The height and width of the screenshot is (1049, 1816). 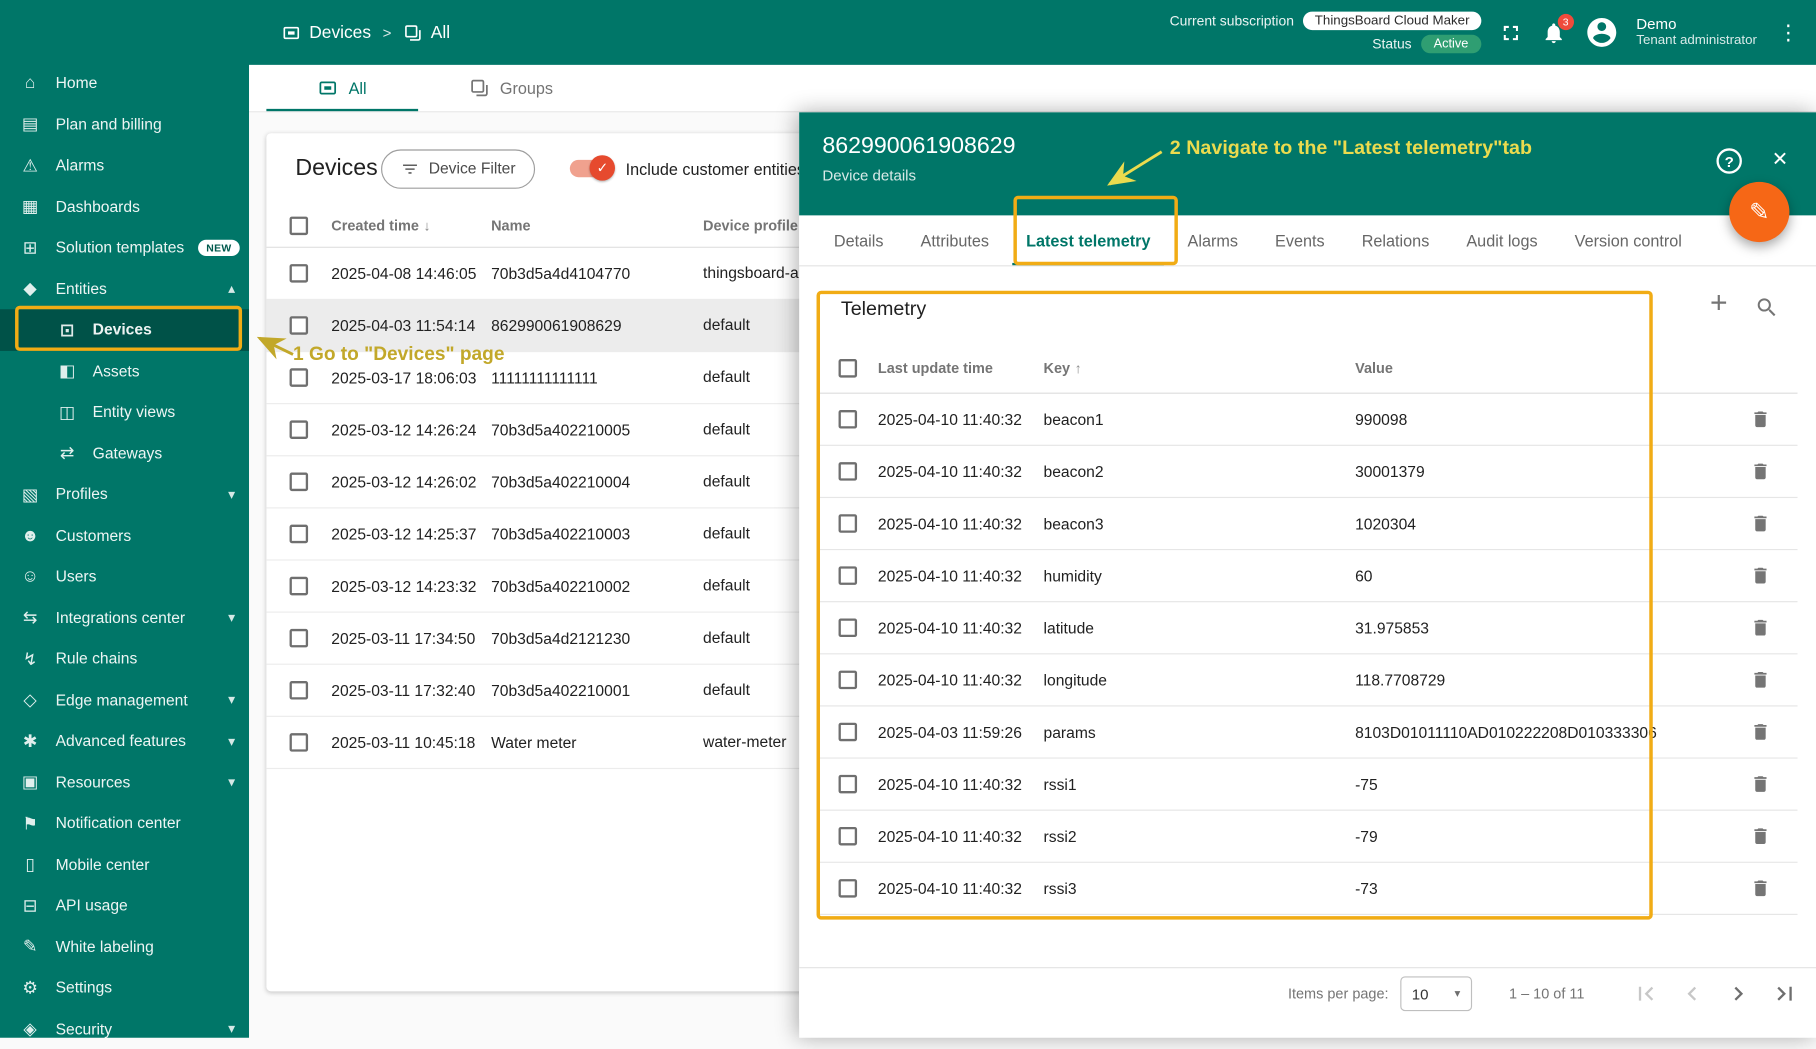 What do you see at coordinates (342, 88) in the screenshot?
I see `tab-all: All` at bounding box center [342, 88].